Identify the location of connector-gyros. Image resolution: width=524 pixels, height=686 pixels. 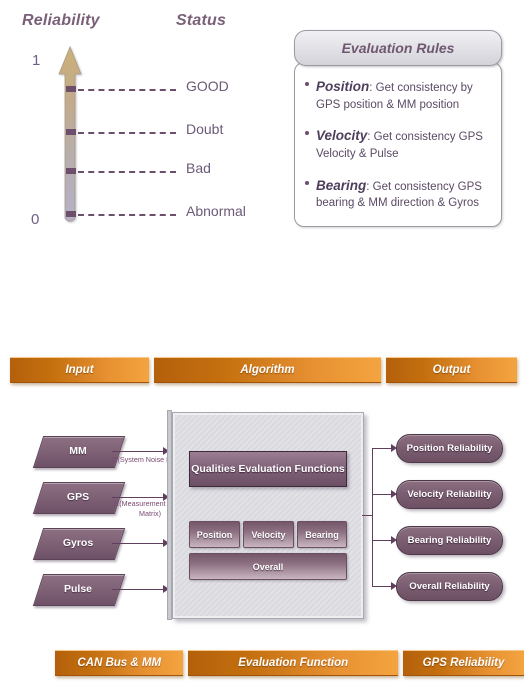
(138, 543).